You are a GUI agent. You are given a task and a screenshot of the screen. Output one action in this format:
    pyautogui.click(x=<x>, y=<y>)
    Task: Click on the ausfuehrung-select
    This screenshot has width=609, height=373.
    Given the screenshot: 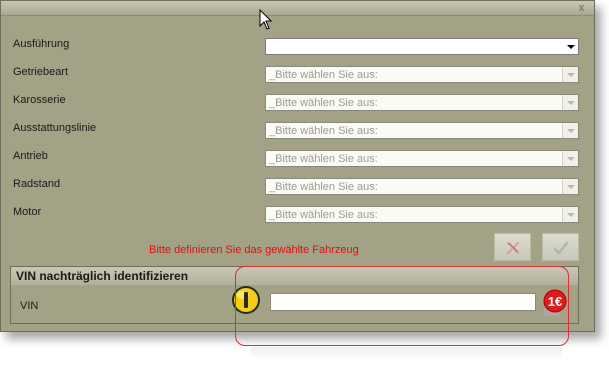 What is the action you would take?
    pyautogui.click(x=422, y=46)
    